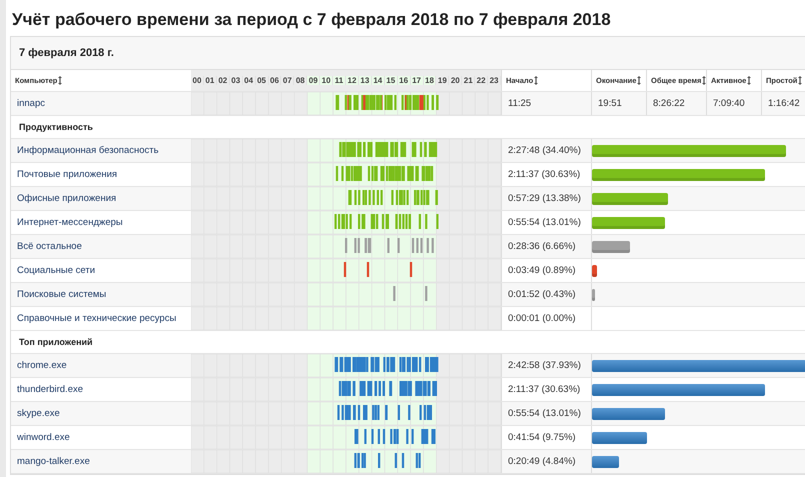 The width and height of the screenshot is (805, 477). I want to click on hour-label: 19, so click(443, 80).